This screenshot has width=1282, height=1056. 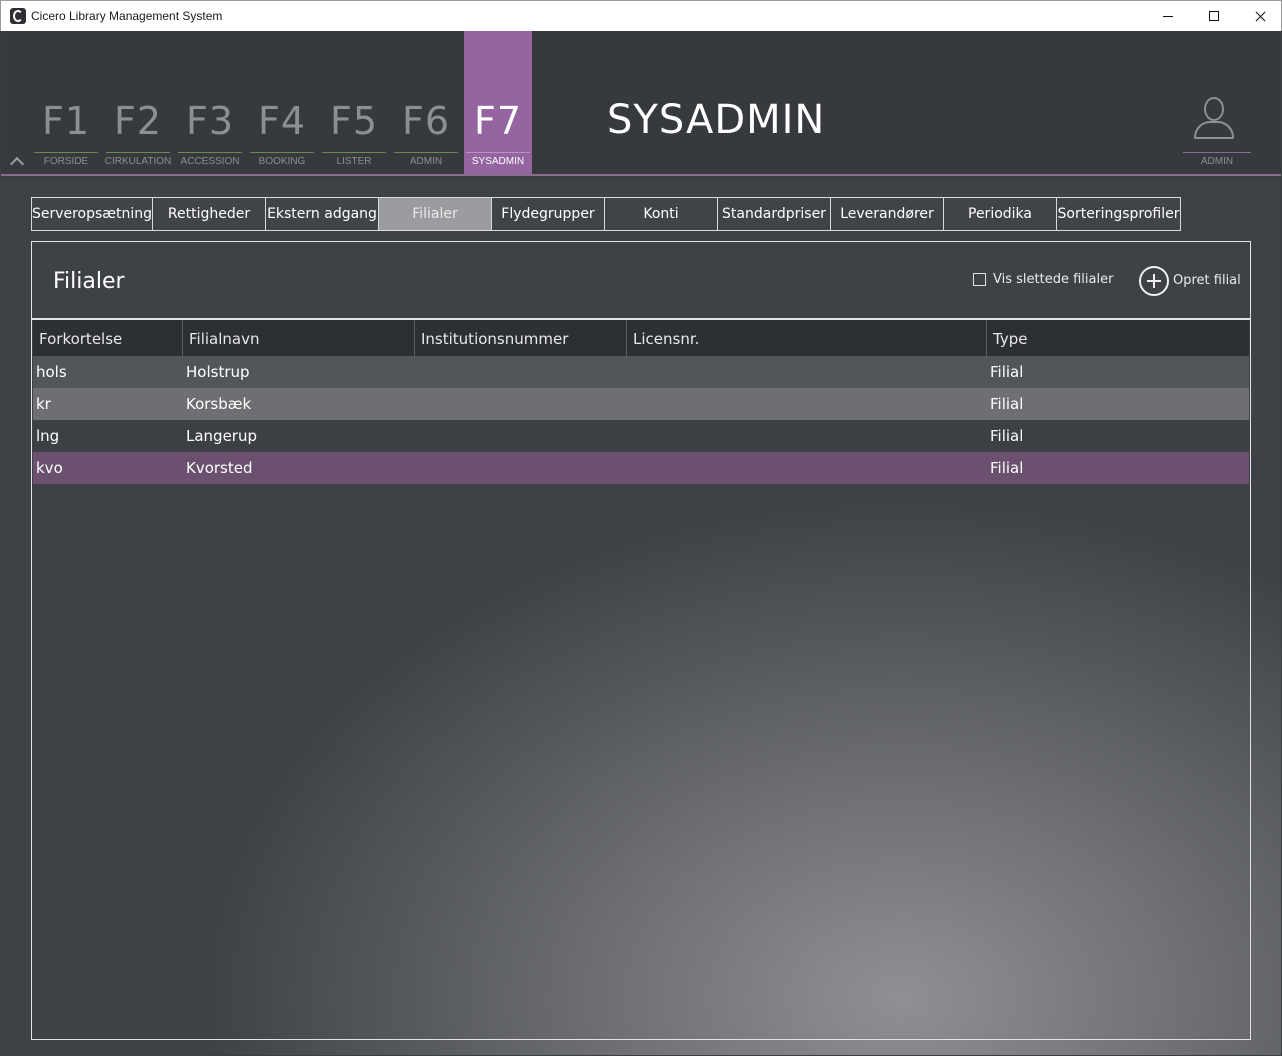 I want to click on fkey-cirkulation: F2 CIRKULATION, so click(x=138, y=102).